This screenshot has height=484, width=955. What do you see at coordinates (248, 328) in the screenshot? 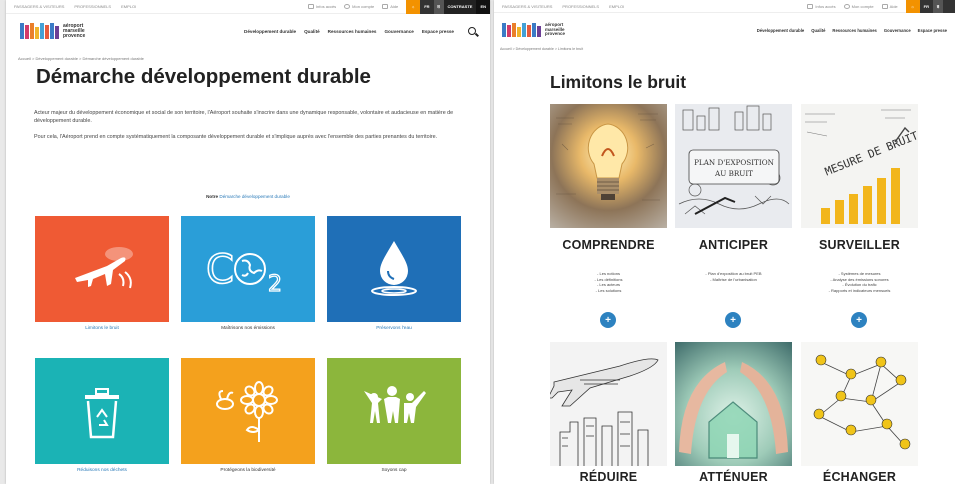
I see `tile-caption-emissions: Maîtrisons nos émissions` at bounding box center [248, 328].